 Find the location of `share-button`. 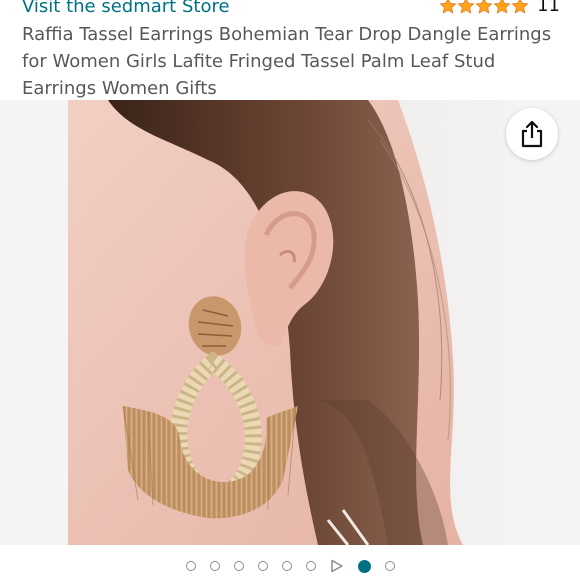

share-button is located at coordinates (532, 134).